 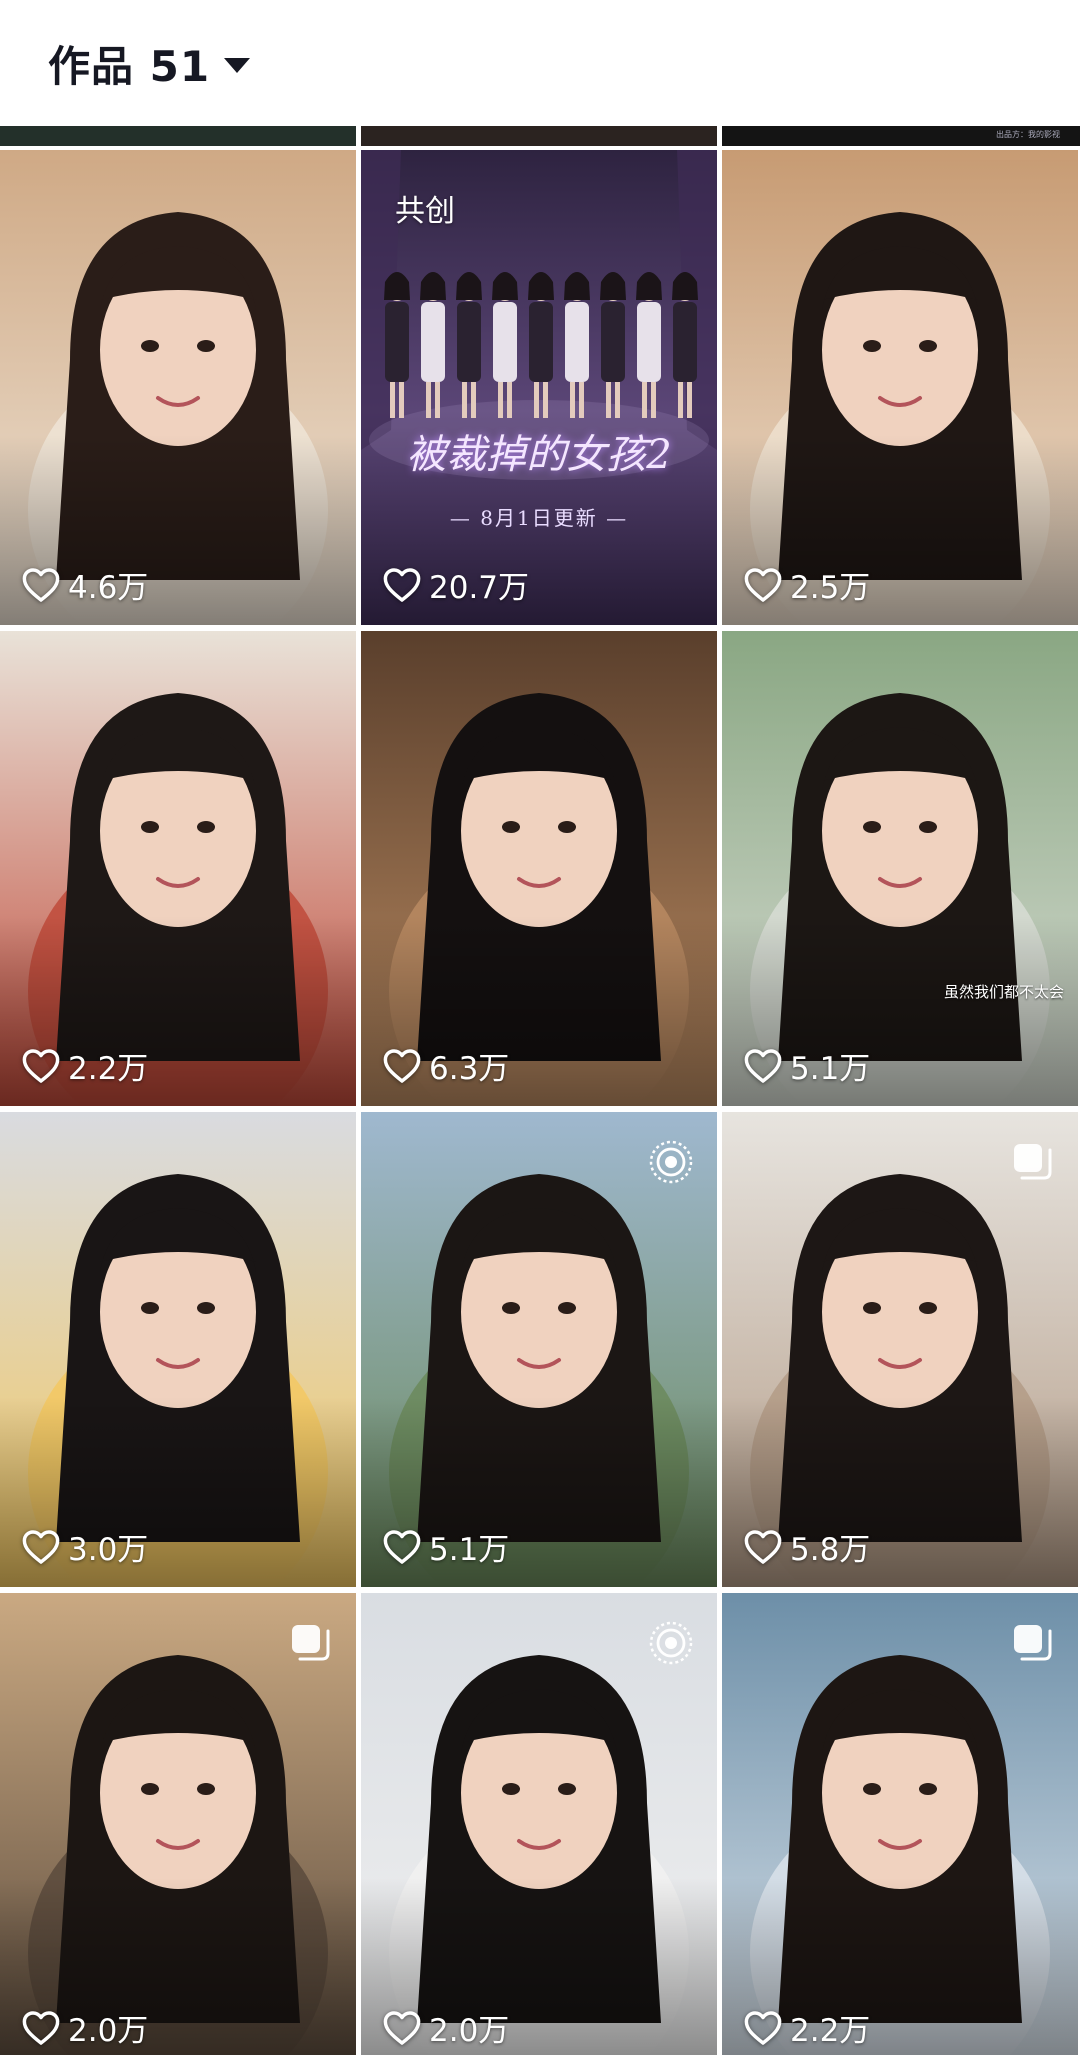 I want to click on like-count-value: 6.3万, so click(x=469, y=1069).